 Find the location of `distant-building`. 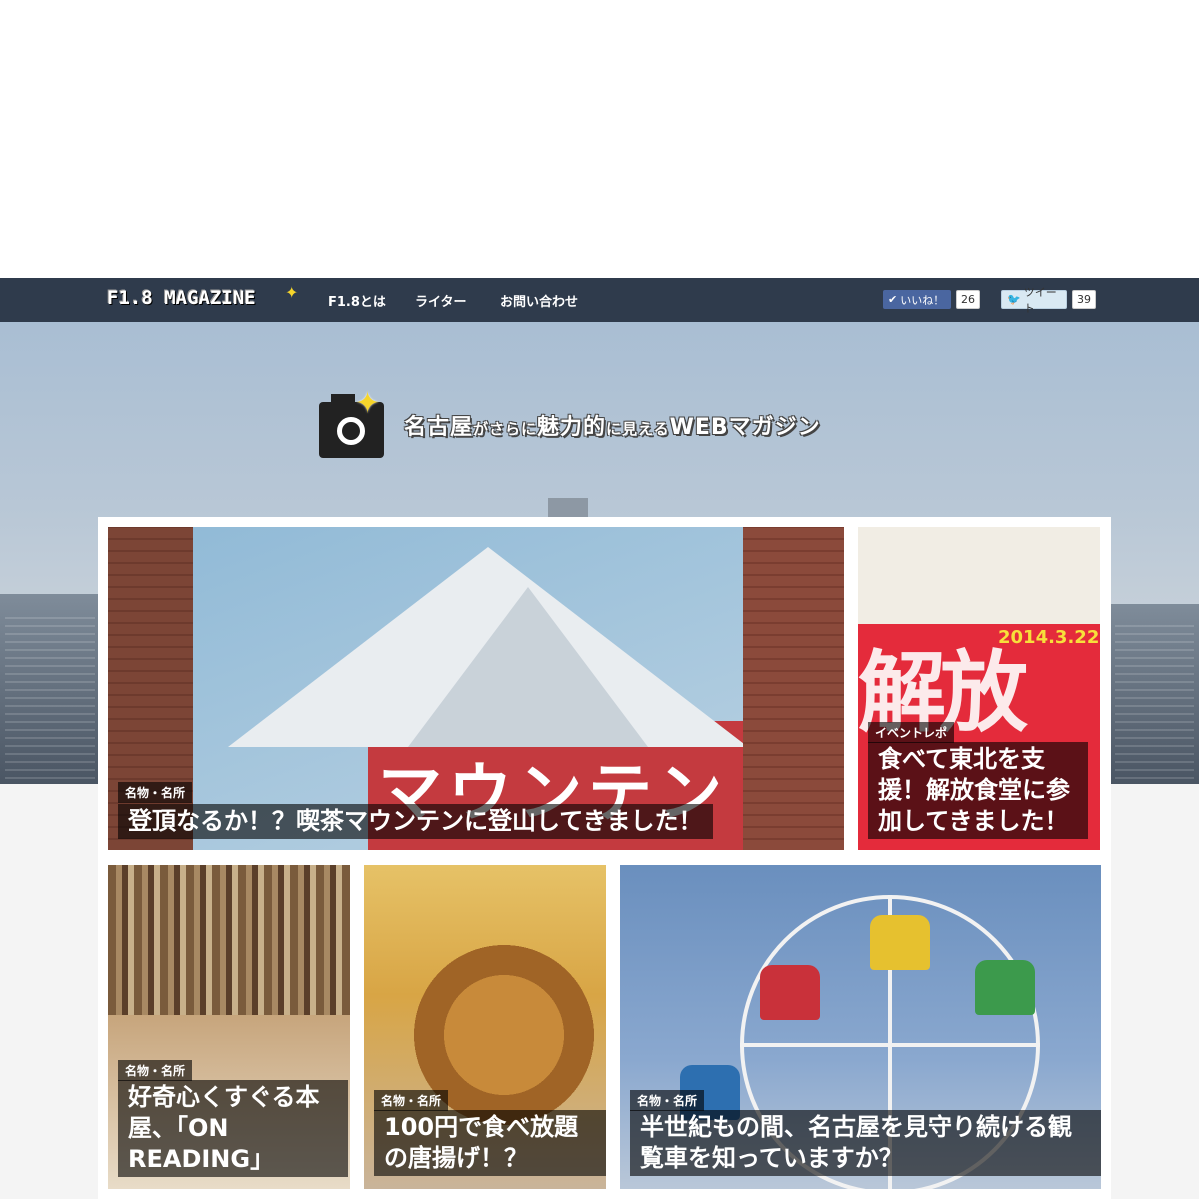

distant-building is located at coordinates (568, 508).